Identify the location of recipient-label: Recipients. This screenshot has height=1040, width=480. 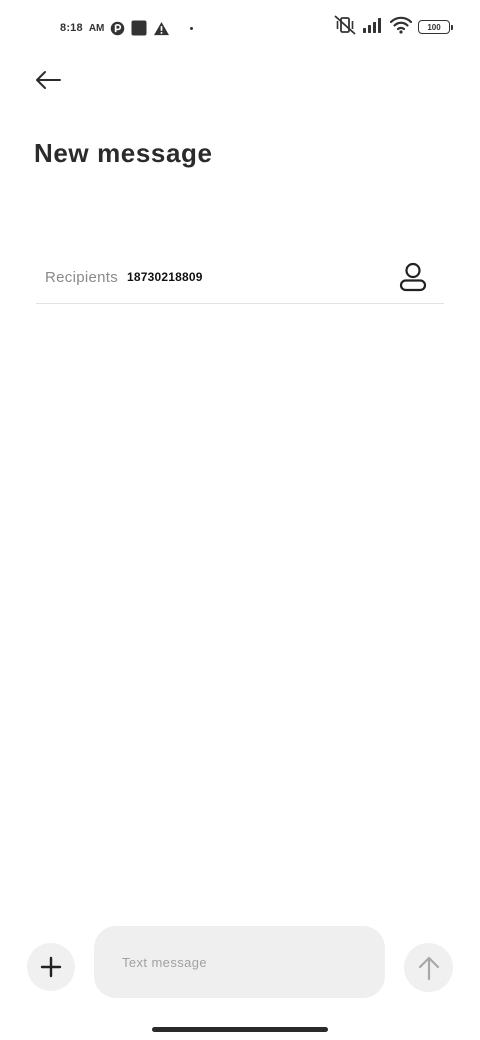
(82, 277).